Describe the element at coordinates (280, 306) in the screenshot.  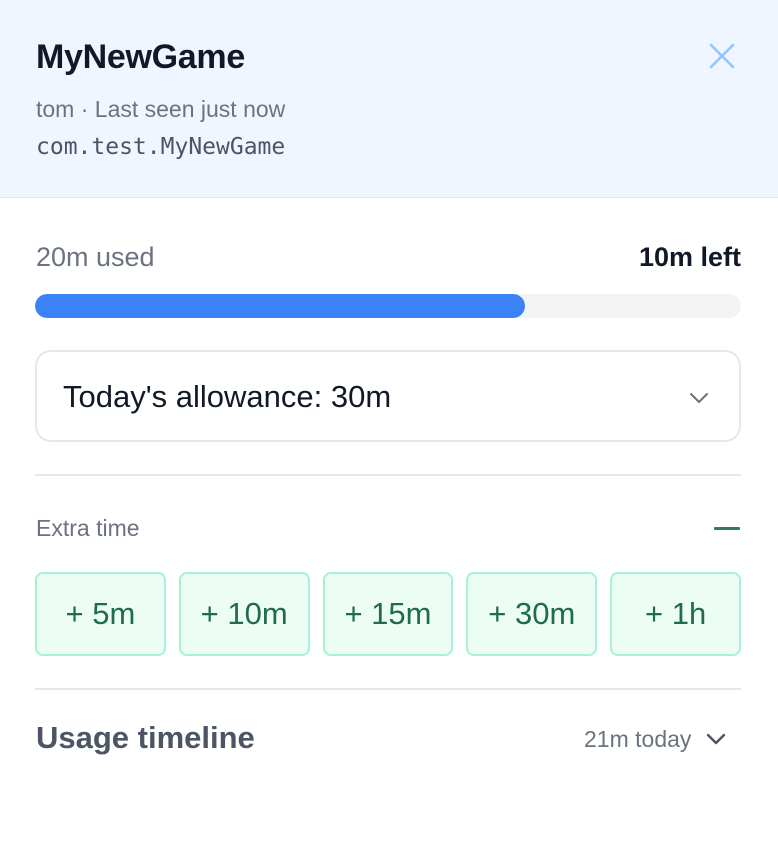
I see `usage-progress-fill` at that location.